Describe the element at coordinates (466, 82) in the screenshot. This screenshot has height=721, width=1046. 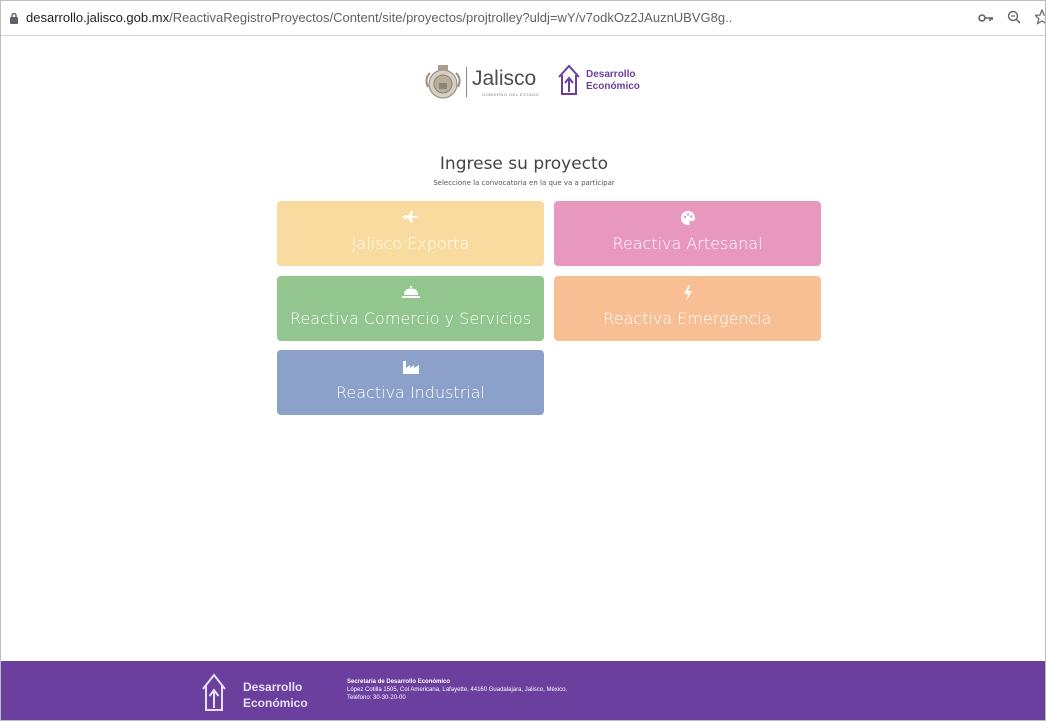
I see `logo-divider` at that location.